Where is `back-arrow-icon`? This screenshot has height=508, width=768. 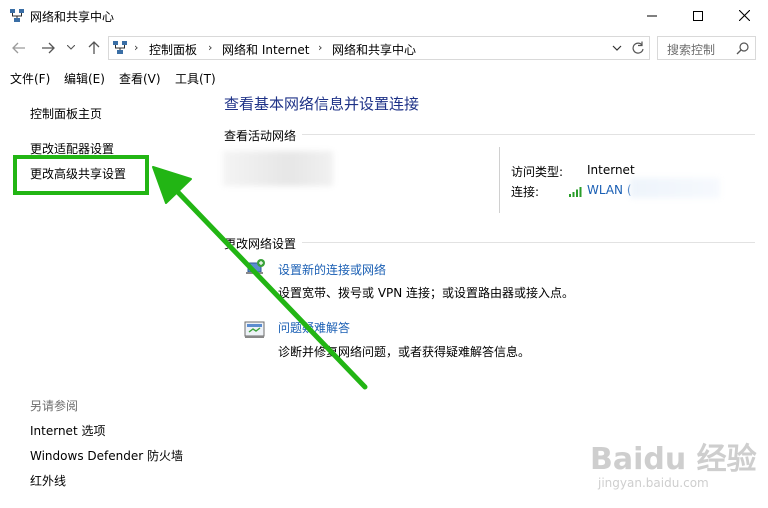
back-arrow-icon is located at coordinates (18, 48).